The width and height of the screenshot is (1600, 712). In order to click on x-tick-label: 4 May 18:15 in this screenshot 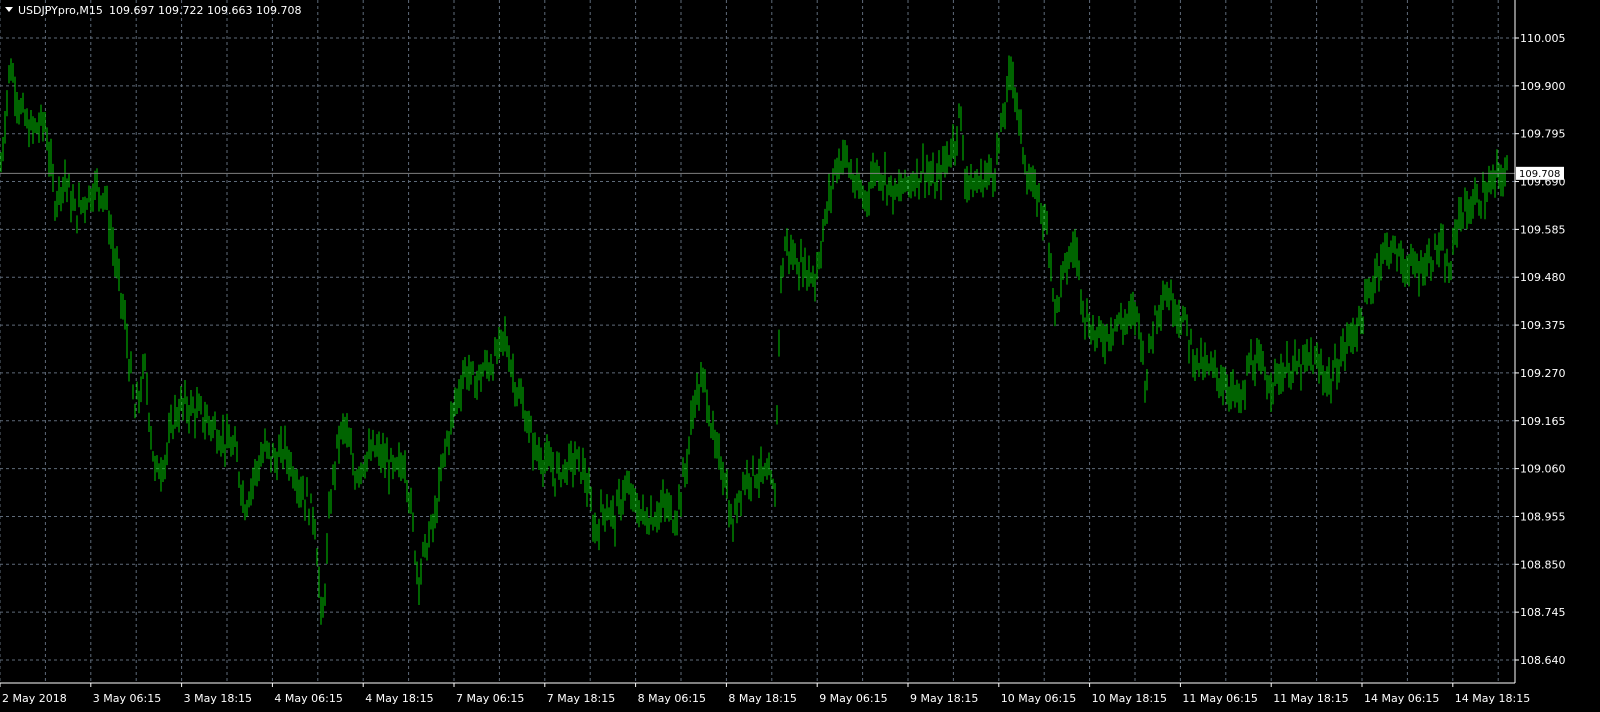, I will do `click(399, 698)`.